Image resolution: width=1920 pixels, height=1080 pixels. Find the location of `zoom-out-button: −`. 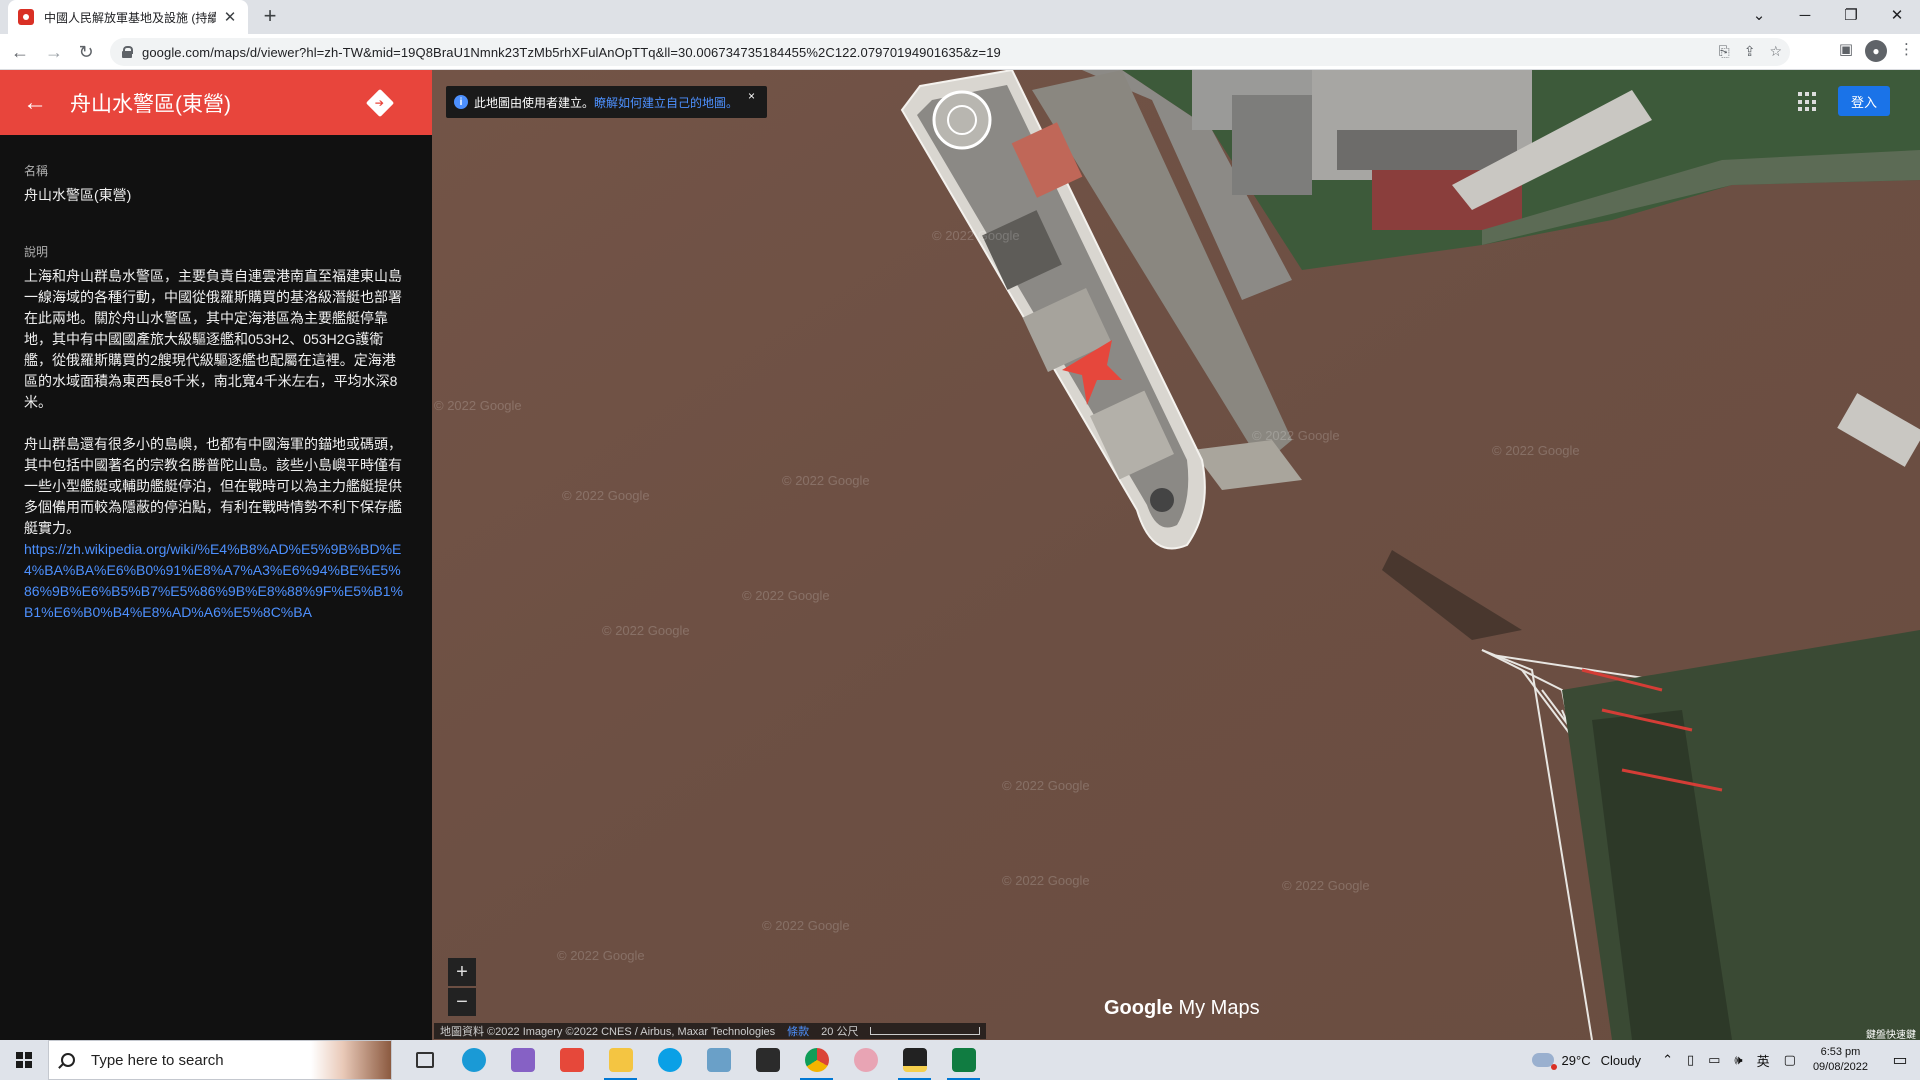

zoom-out-button: − is located at coordinates (462, 1002).